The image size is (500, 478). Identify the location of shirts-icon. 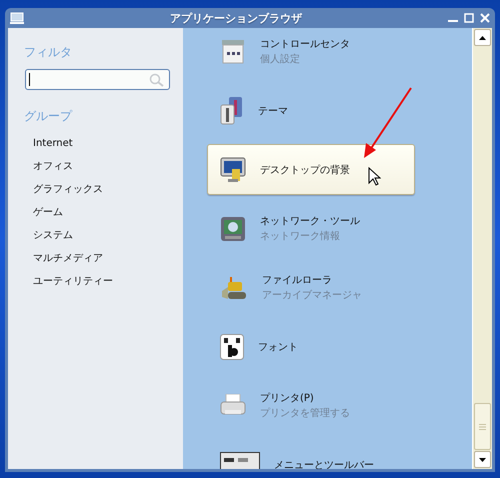
(232, 110).